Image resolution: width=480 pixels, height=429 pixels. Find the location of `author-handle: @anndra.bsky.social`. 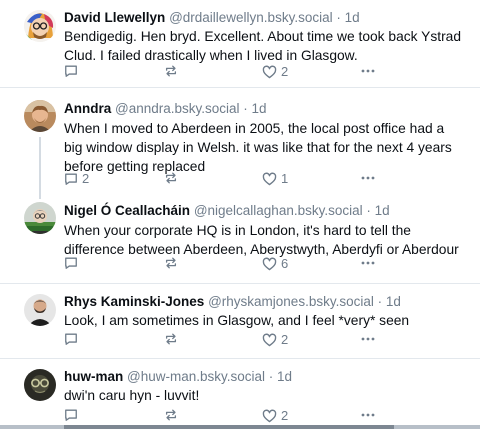

author-handle: @anndra.bsky.social is located at coordinates (177, 108).